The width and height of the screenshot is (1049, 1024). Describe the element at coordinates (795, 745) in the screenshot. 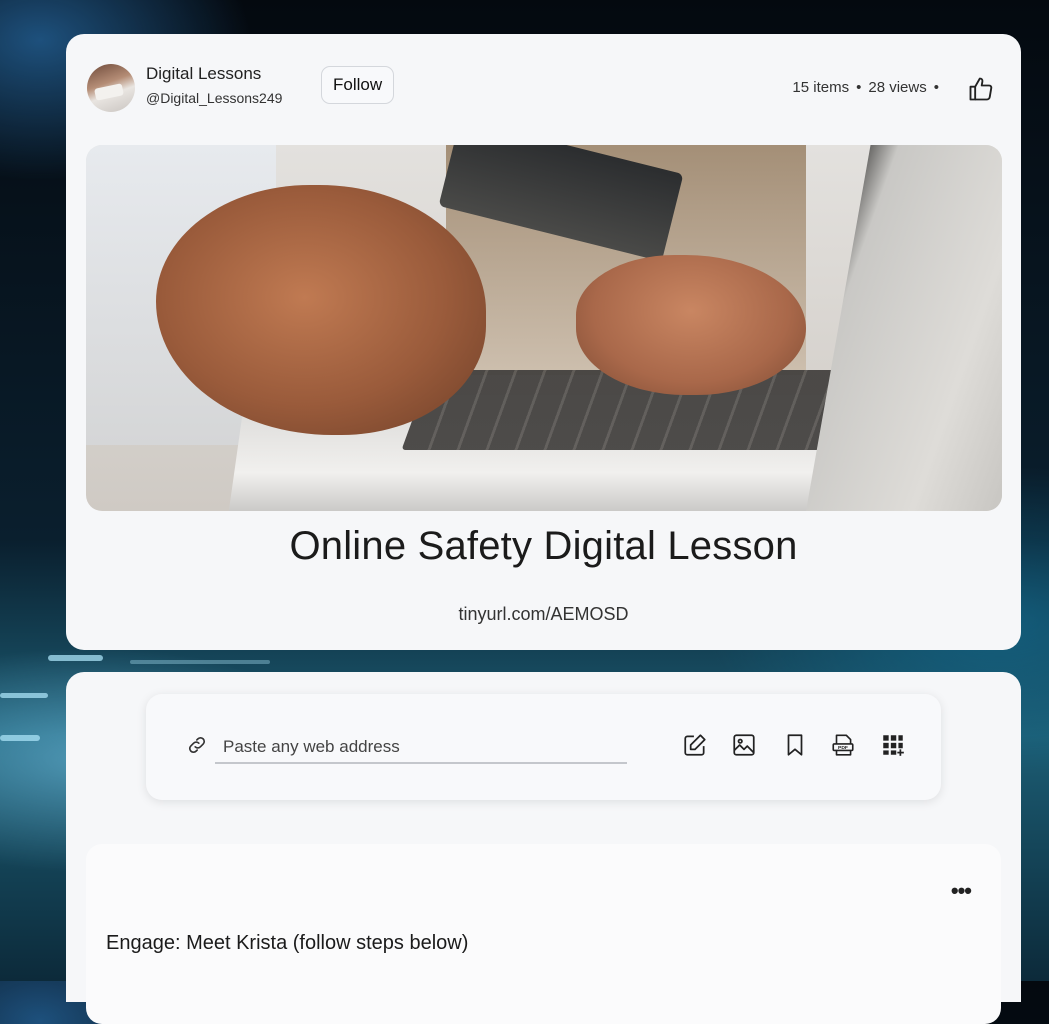

I see `bookmark-icon` at that location.